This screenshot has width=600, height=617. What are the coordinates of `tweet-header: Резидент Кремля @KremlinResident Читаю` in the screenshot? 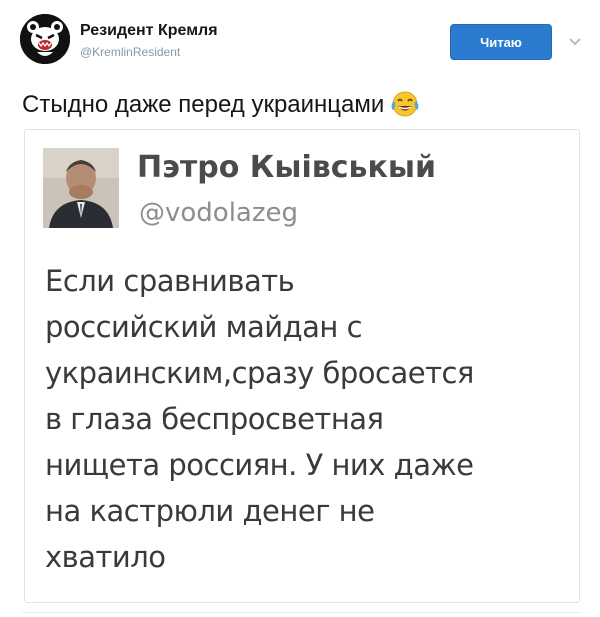 It's located at (303, 42).